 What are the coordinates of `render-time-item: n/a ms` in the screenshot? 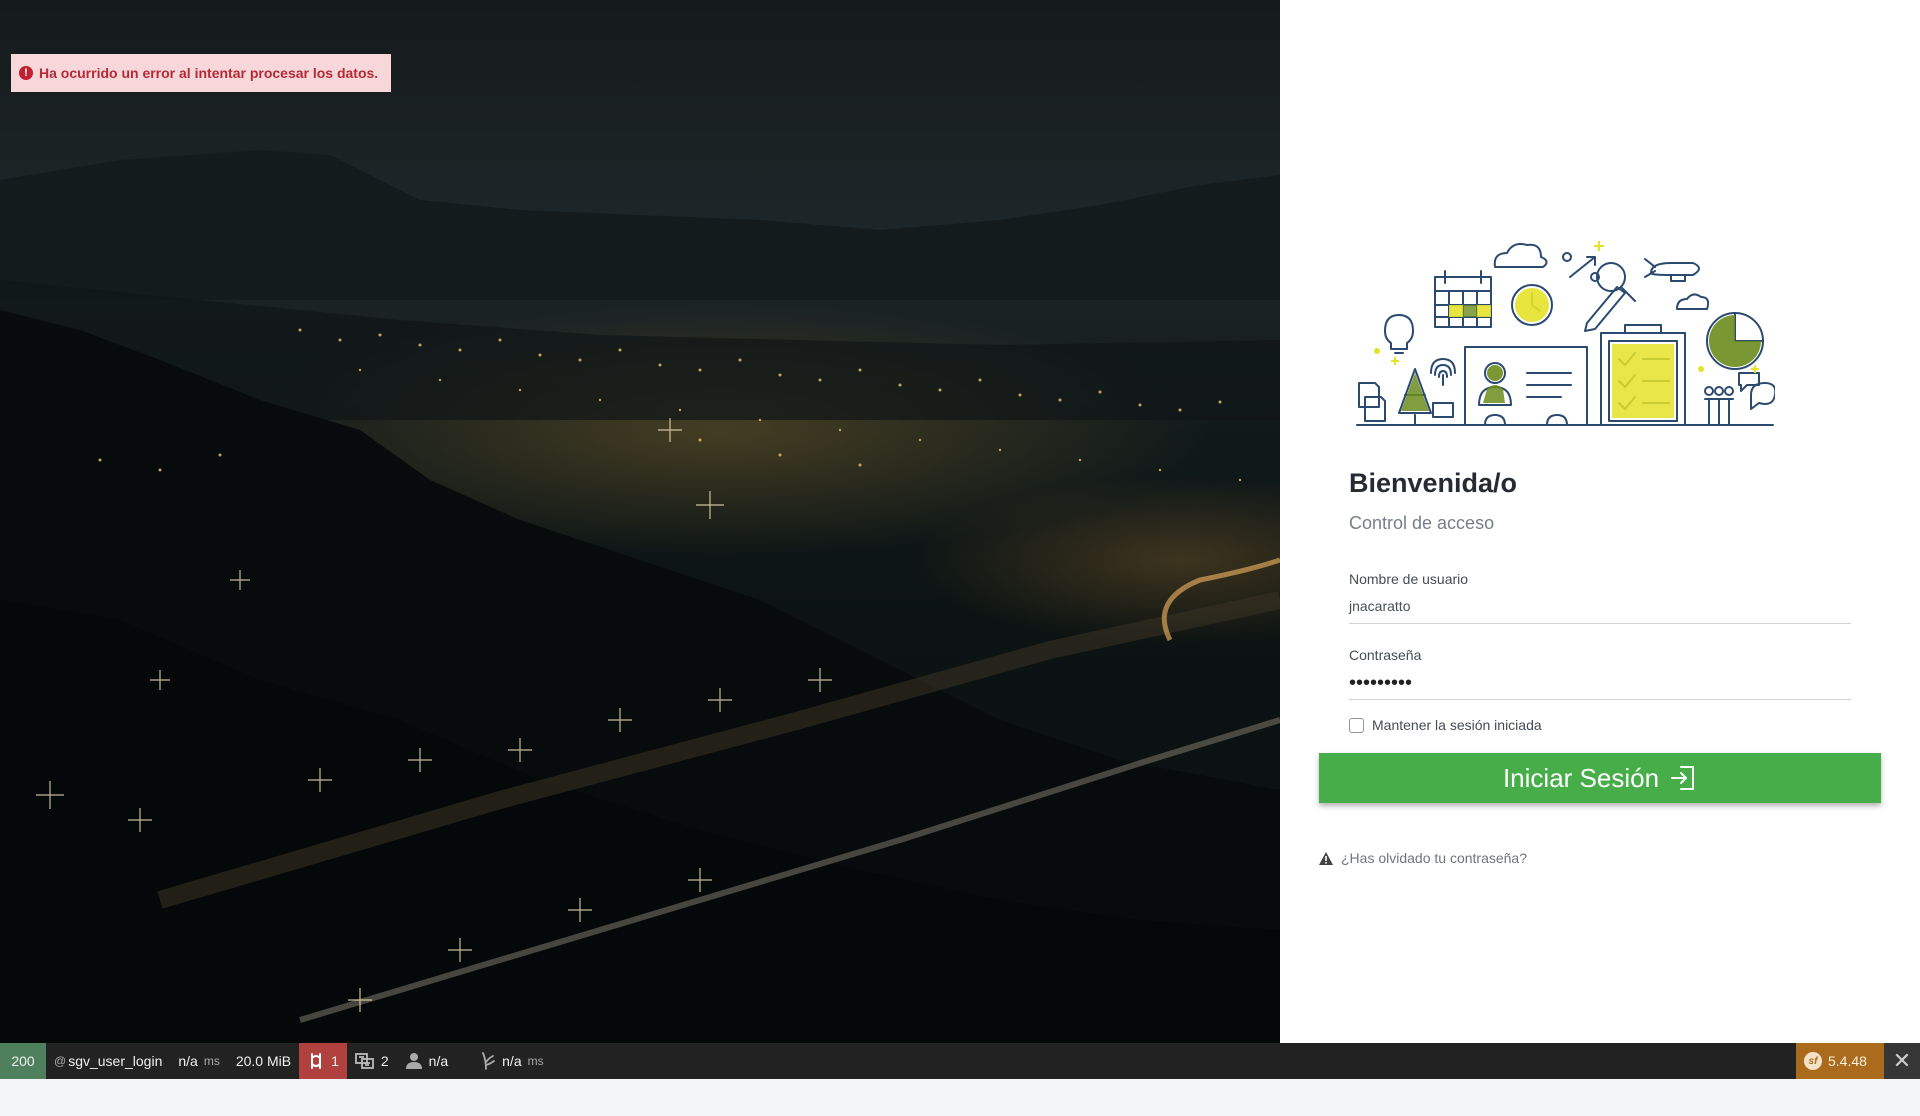 It's located at (511, 1061).